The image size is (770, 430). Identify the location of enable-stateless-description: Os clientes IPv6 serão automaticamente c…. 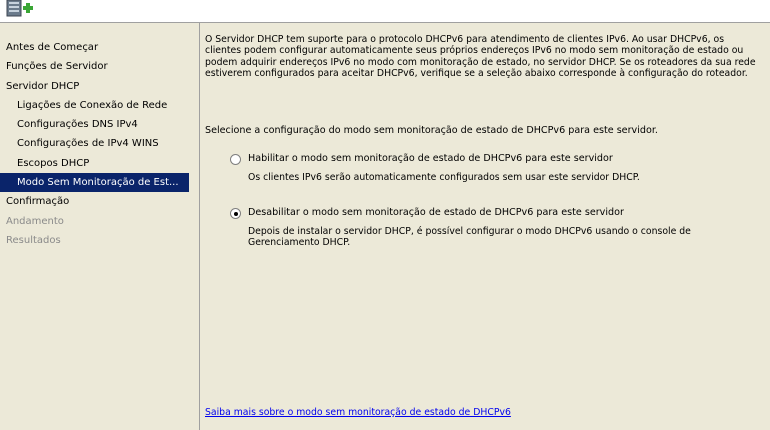
(444, 177).